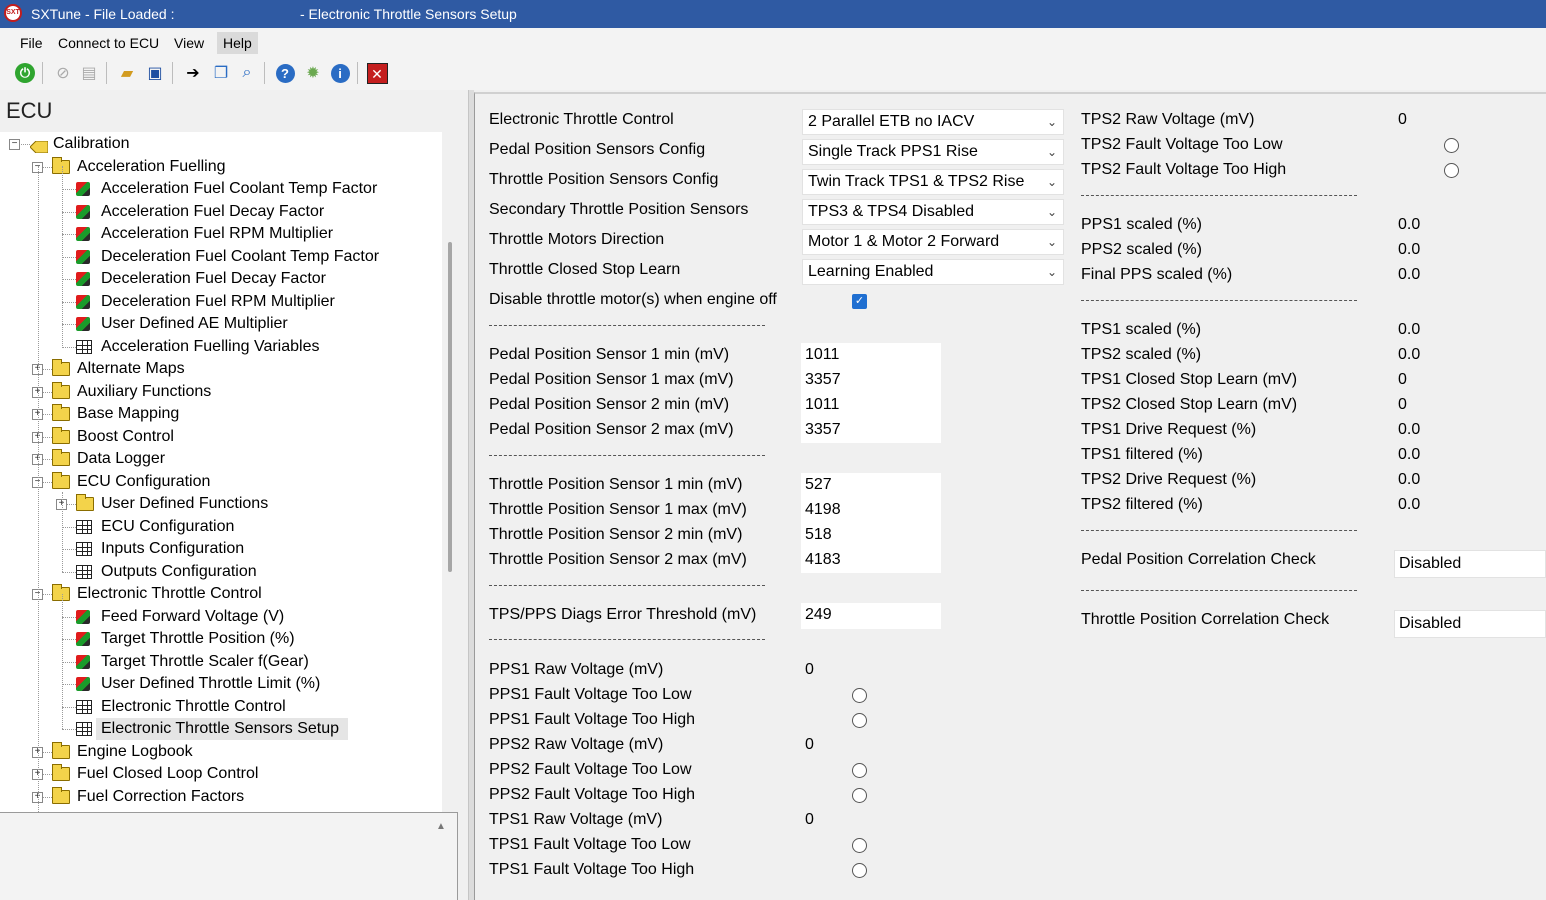  What do you see at coordinates (89, 73) in the screenshot?
I see `chart-icon: ▤` at bounding box center [89, 73].